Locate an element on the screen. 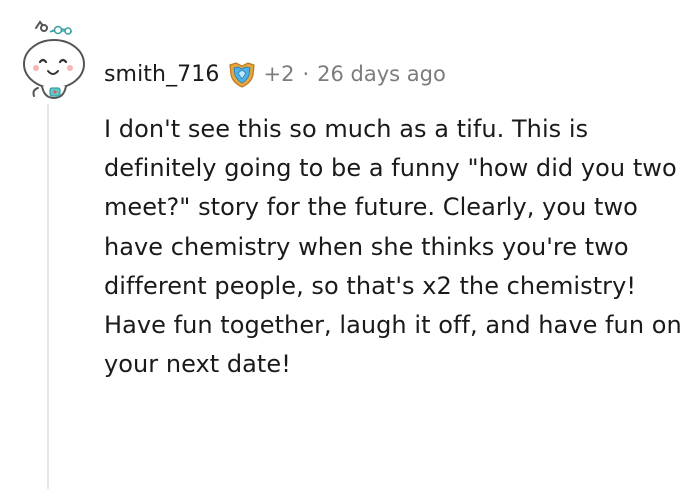 This screenshot has width=700, height=489. snoo-avatar-icon is located at coordinates (54, 60).